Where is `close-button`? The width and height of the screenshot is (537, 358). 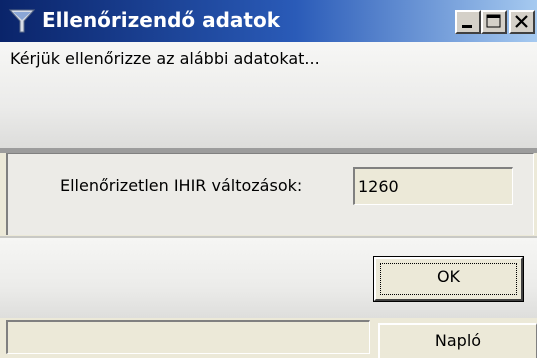
close-button is located at coordinates (522, 22).